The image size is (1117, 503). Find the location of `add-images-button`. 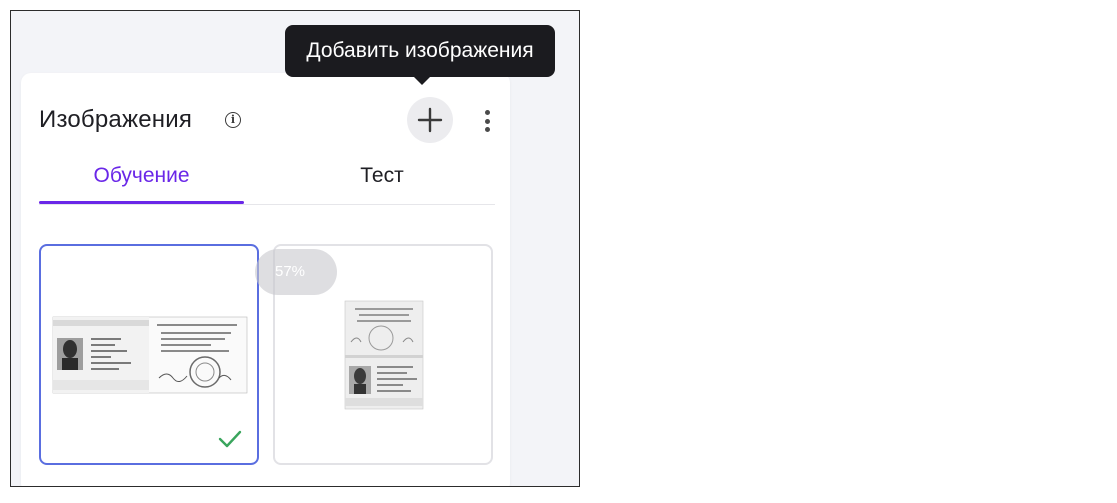

add-images-button is located at coordinates (430, 120).